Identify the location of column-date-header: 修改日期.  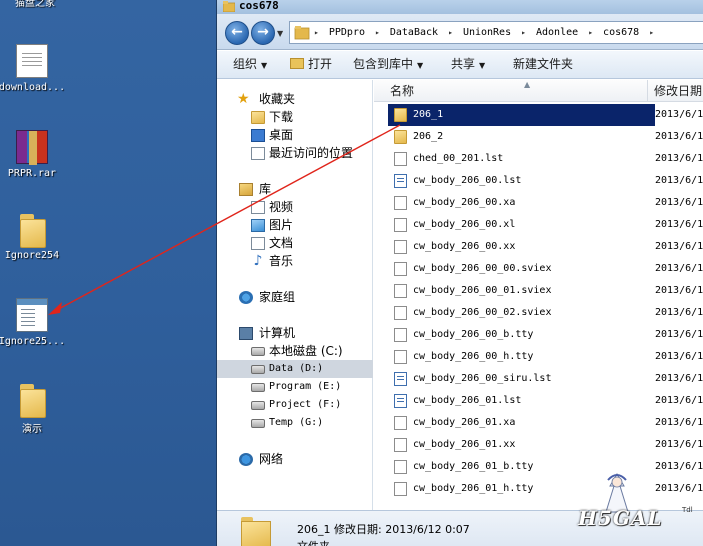
(675, 91).